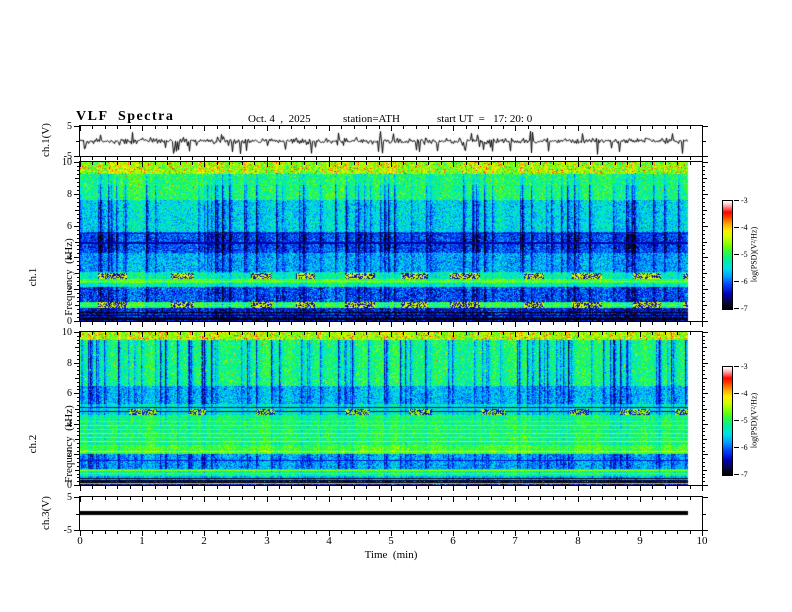 Image resolution: width=792 pixels, height=612 pixels. I want to click on colorbar-ch2-gradient, so click(727, 421).